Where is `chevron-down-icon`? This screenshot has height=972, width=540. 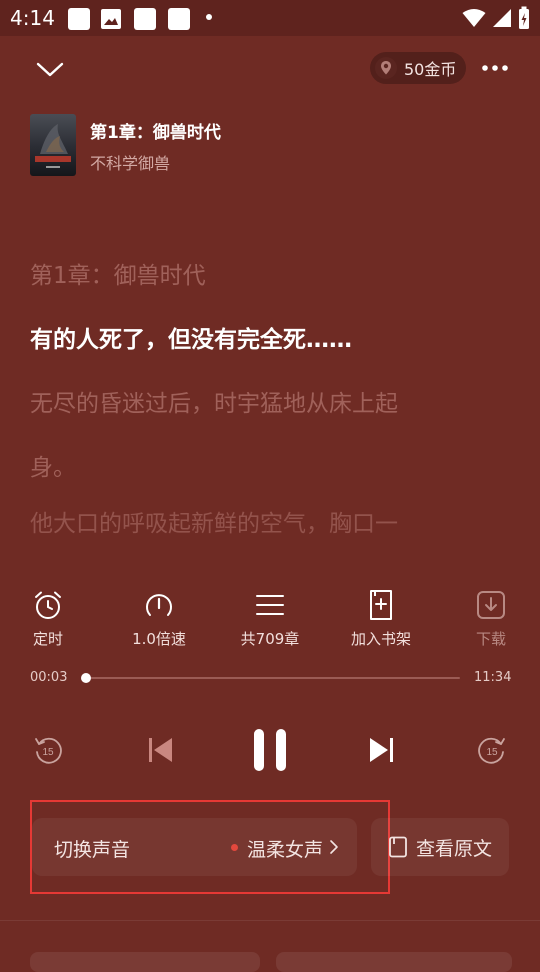
chevron-down-icon is located at coordinates (50, 69).